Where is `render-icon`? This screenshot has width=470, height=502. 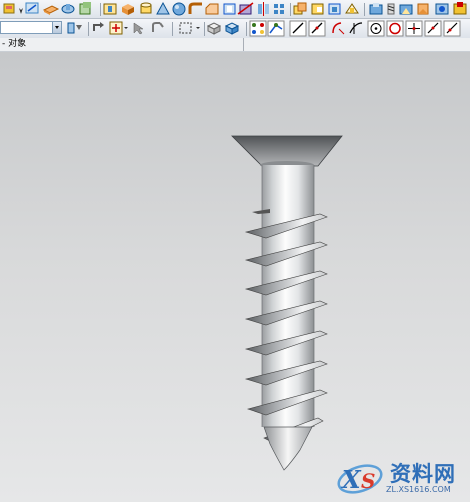
render-icon is located at coordinates (423, 9).